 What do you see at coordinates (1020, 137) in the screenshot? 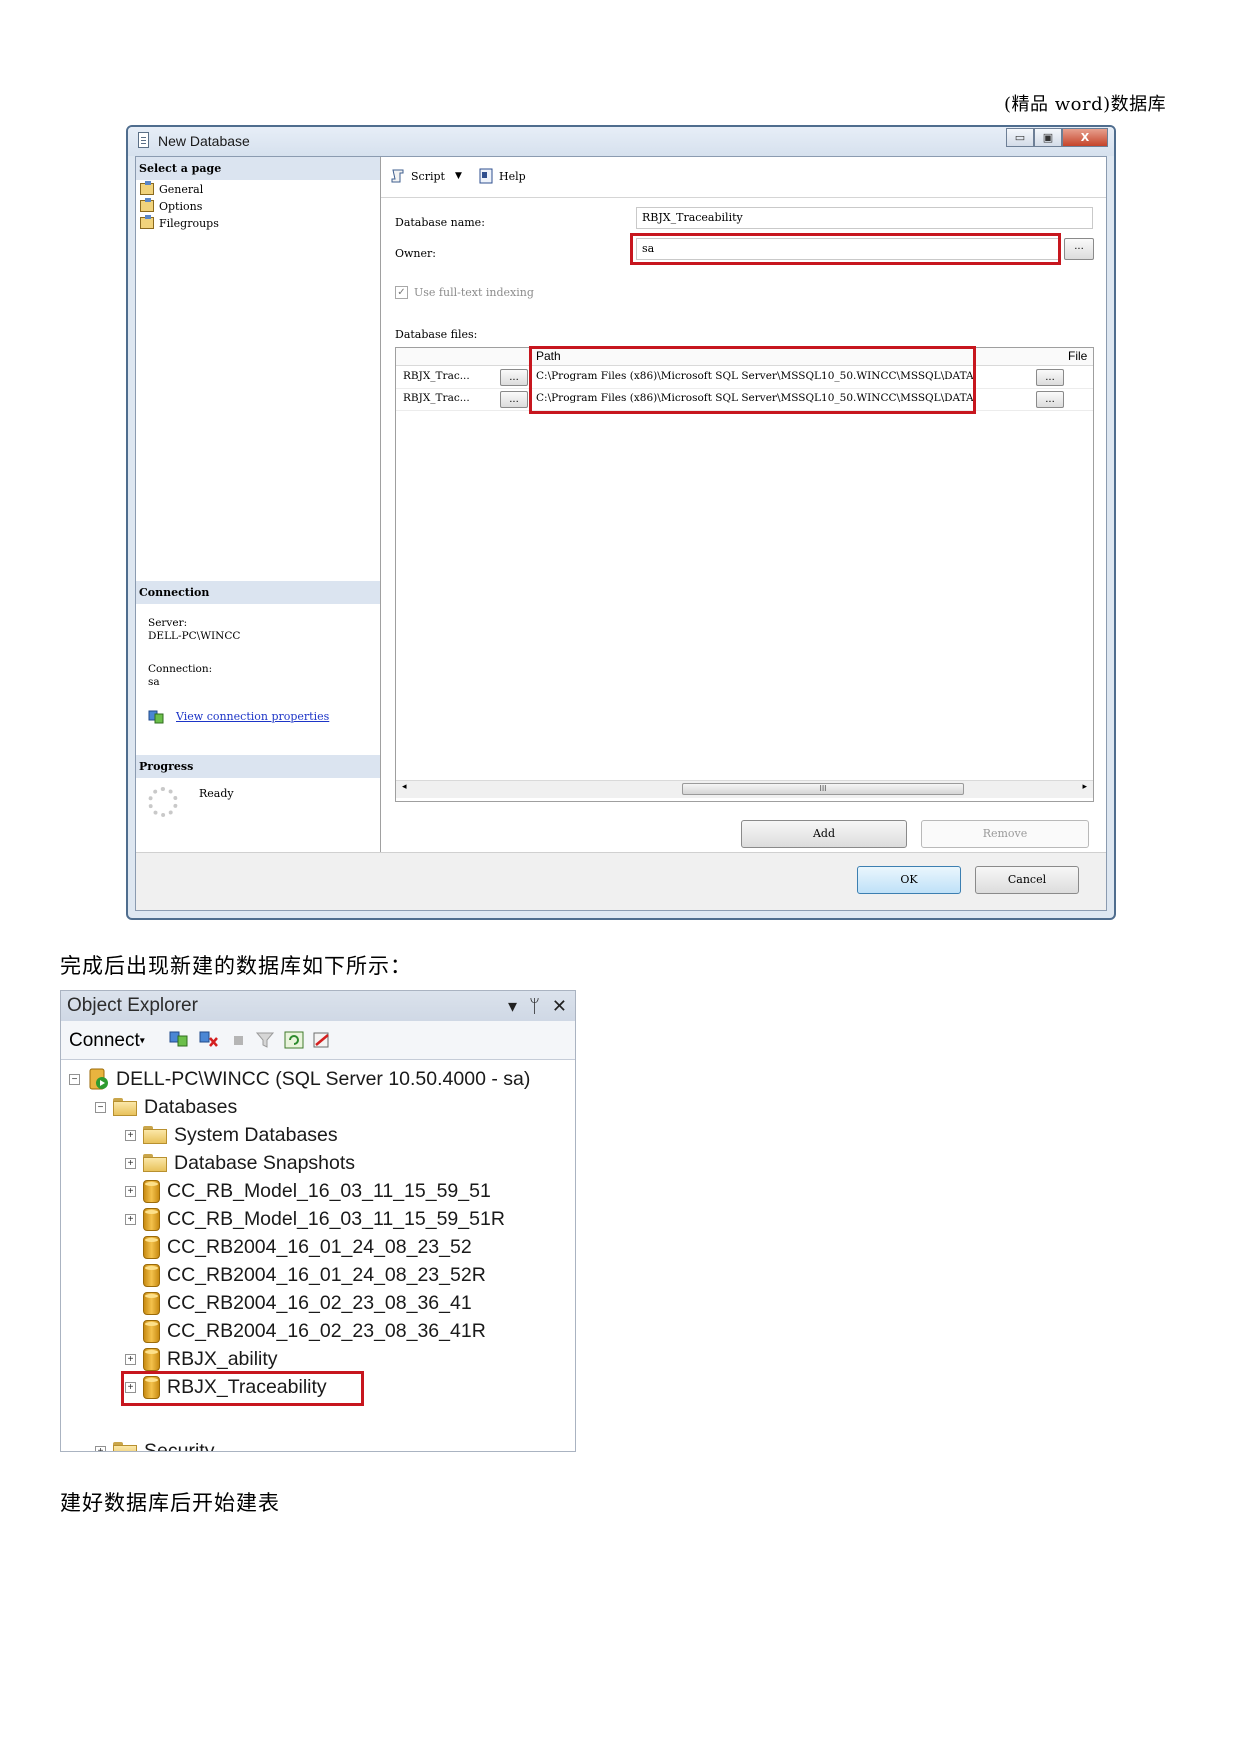
I see `minimize-button: ▭` at bounding box center [1020, 137].